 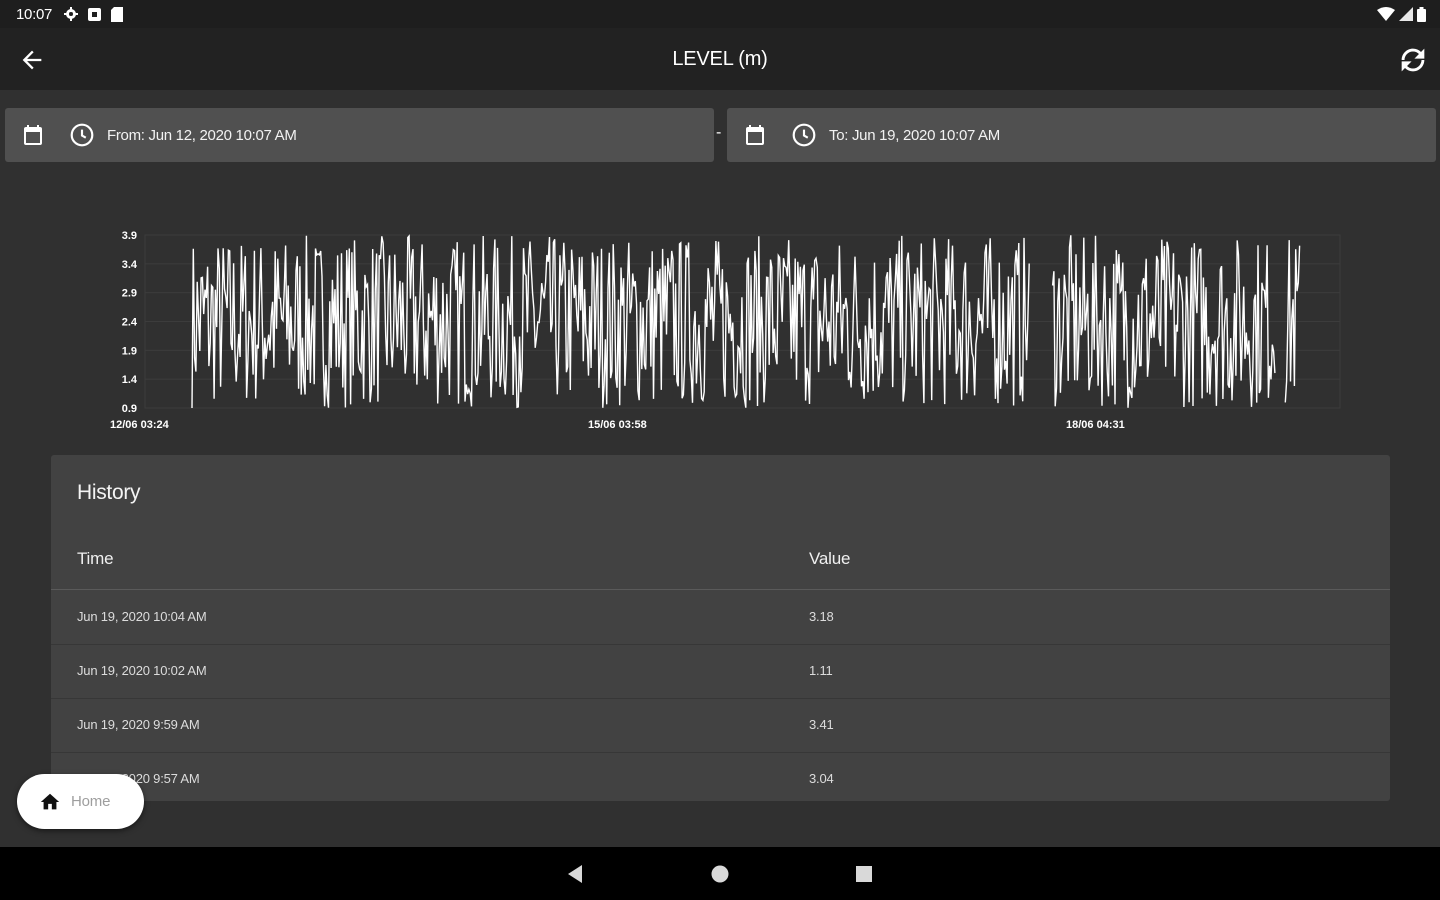 What do you see at coordinates (720, 617) in the screenshot?
I see `table-row: Jun 19, 2020 10:04 AM 3.18` at bounding box center [720, 617].